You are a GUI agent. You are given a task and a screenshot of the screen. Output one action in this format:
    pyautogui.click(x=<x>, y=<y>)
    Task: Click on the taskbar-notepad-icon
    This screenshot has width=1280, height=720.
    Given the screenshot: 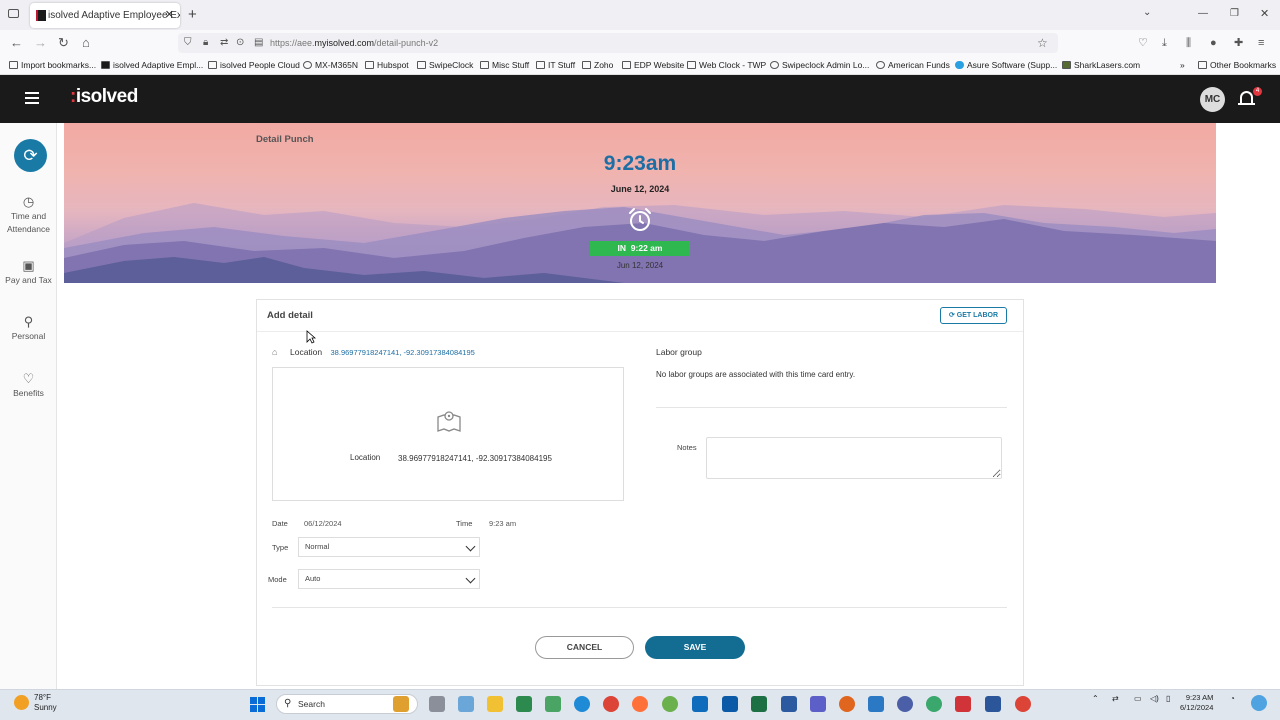 What is the action you would take?
    pyautogui.click(x=876, y=704)
    